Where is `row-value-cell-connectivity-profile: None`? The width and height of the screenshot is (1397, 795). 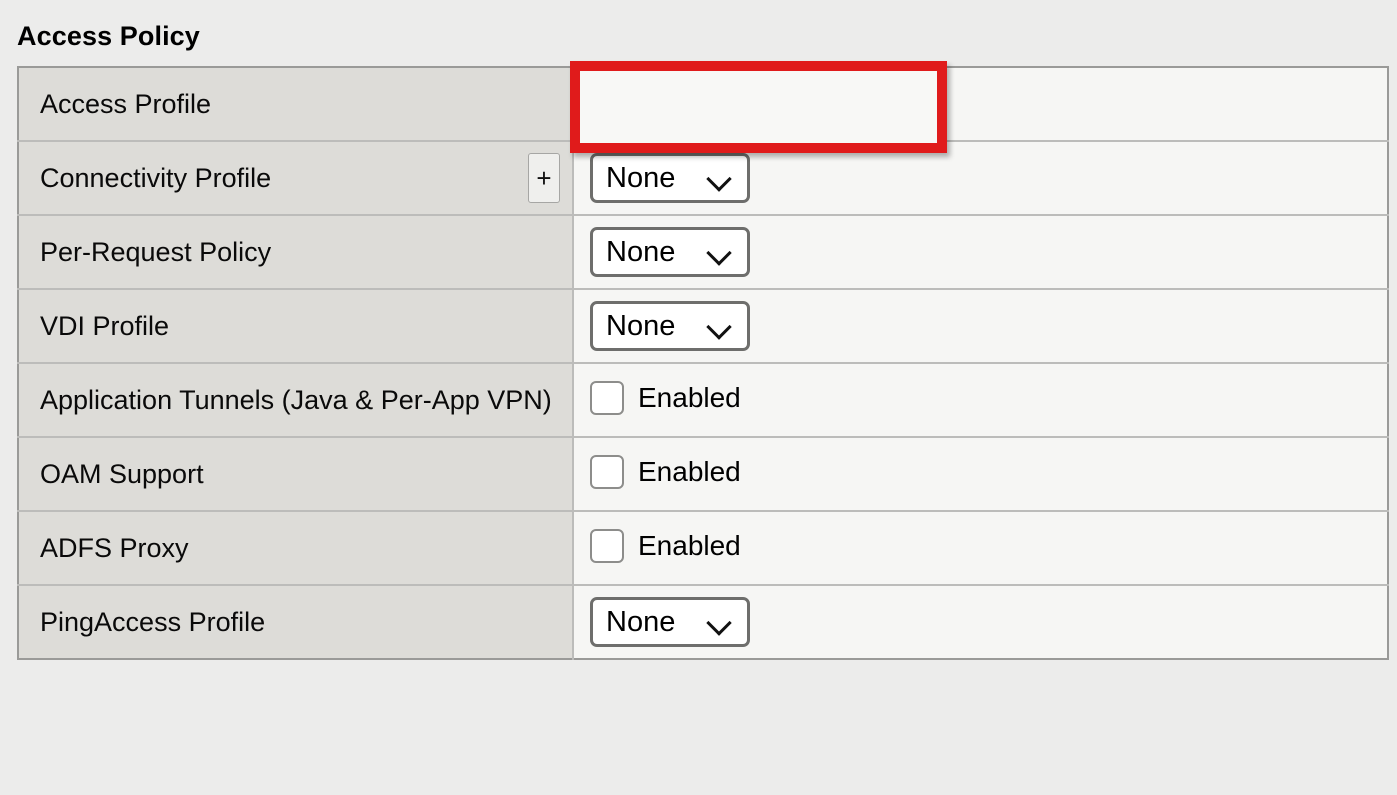 row-value-cell-connectivity-profile: None is located at coordinates (980, 177).